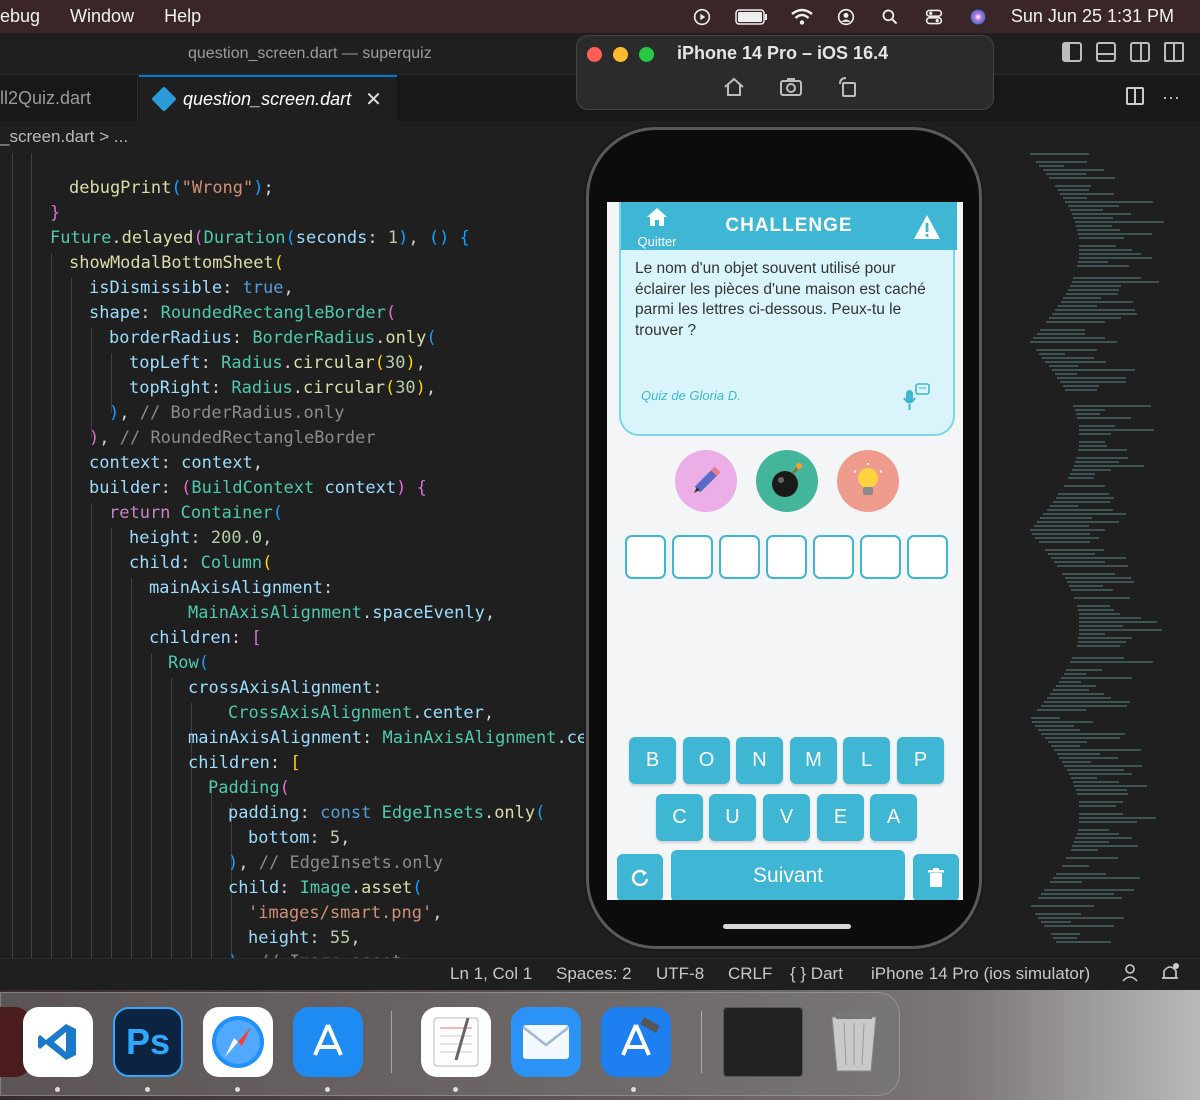 This screenshot has width=1200, height=1100. What do you see at coordinates (646, 54) in the screenshot?
I see `zoom-window-button` at bounding box center [646, 54].